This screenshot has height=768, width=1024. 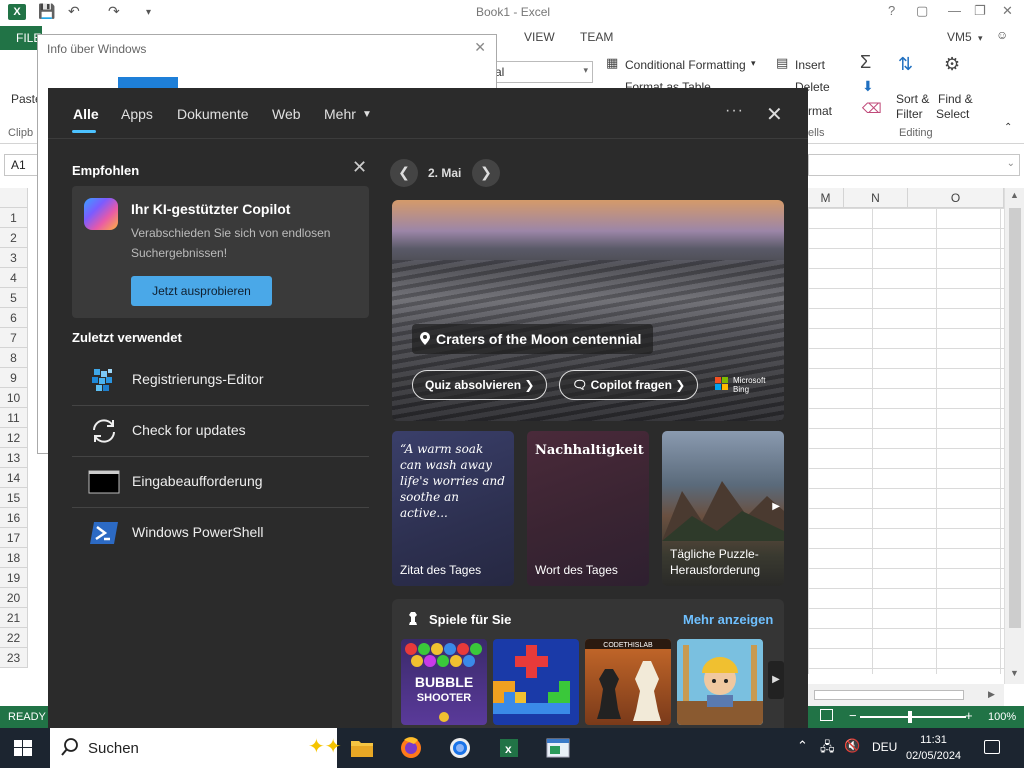 What do you see at coordinates (827, 749) in the screenshot?
I see `network-icon: 🖧` at bounding box center [827, 749].